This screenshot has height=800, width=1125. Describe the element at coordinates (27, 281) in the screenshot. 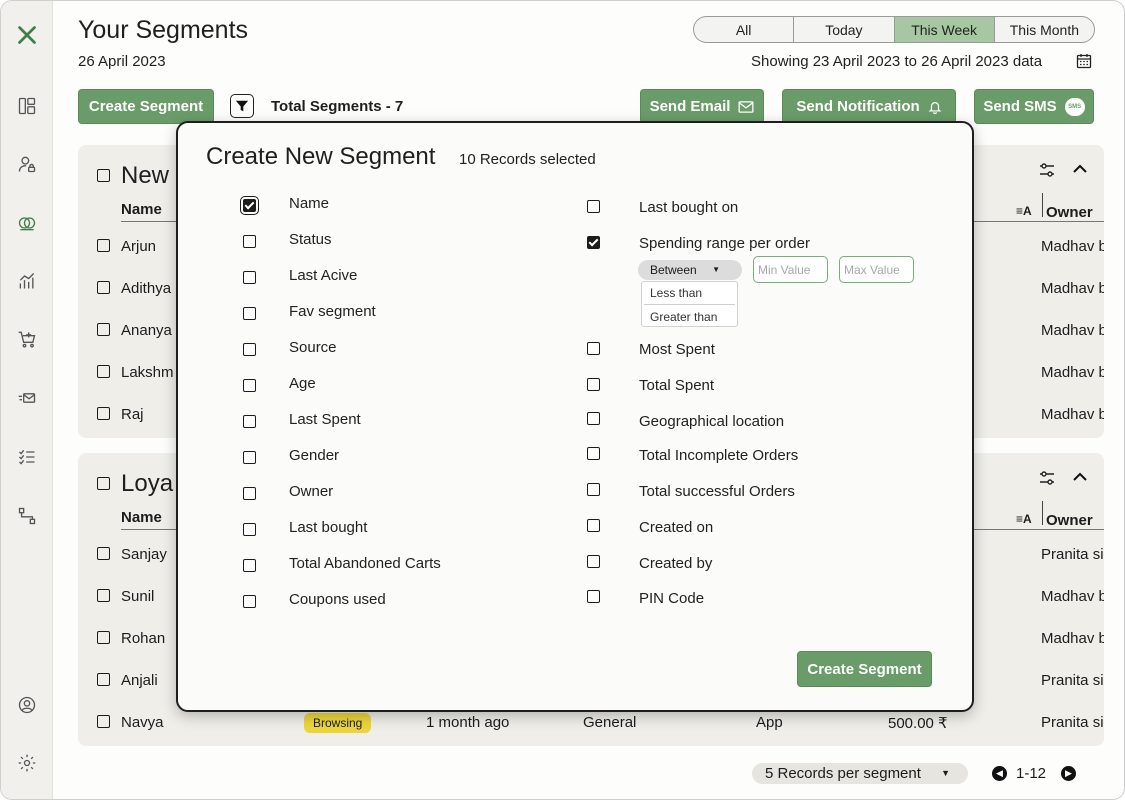

I see `analytics-icon` at that location.